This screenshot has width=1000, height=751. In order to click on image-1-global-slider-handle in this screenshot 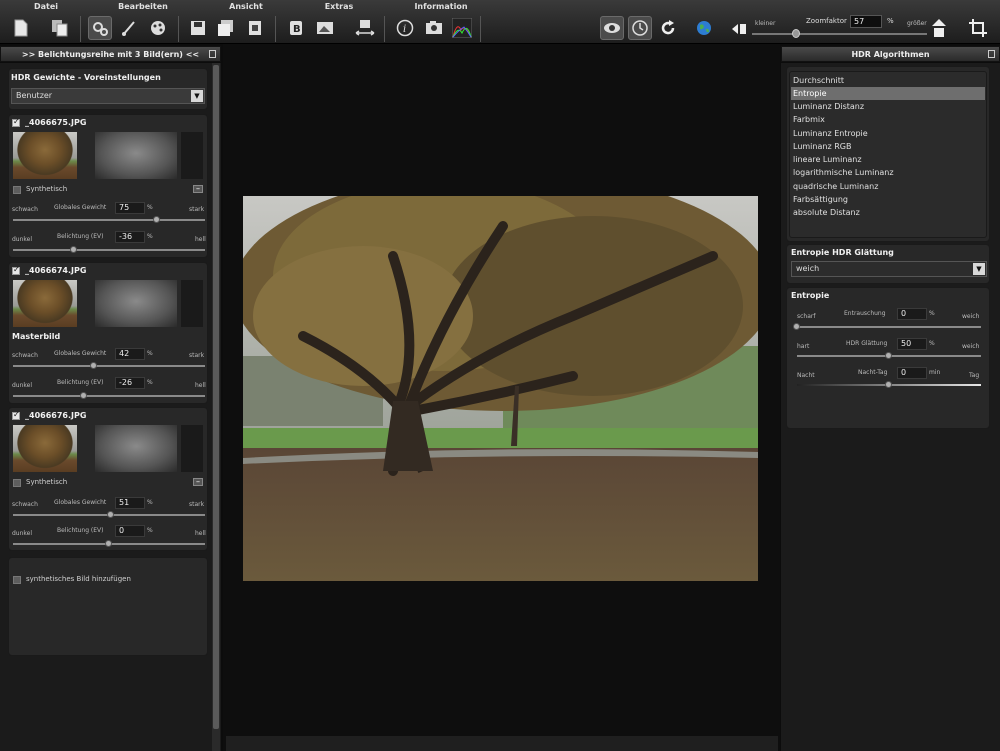, I will do `click(156, 219)`.